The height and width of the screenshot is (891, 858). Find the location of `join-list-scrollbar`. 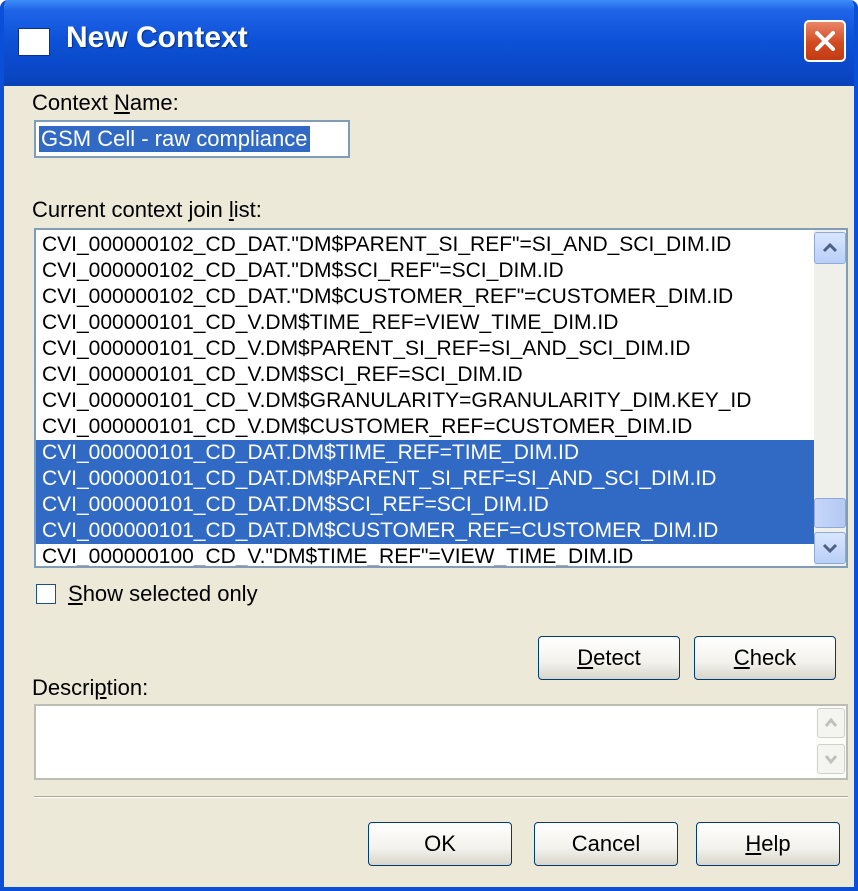

join-list-scrollbar is located at coordinates (830, 398).